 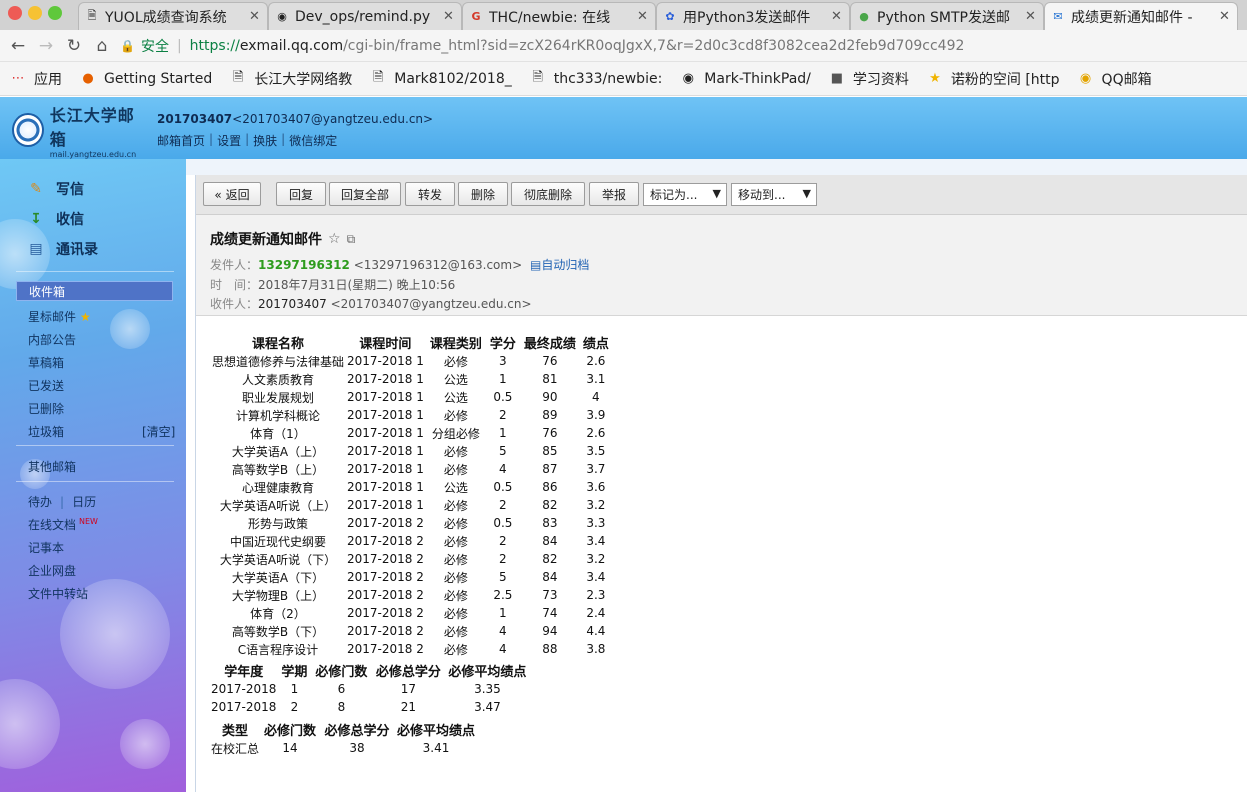 I want to click on back-arrow-icon: ←, so click(x=18, y=46).